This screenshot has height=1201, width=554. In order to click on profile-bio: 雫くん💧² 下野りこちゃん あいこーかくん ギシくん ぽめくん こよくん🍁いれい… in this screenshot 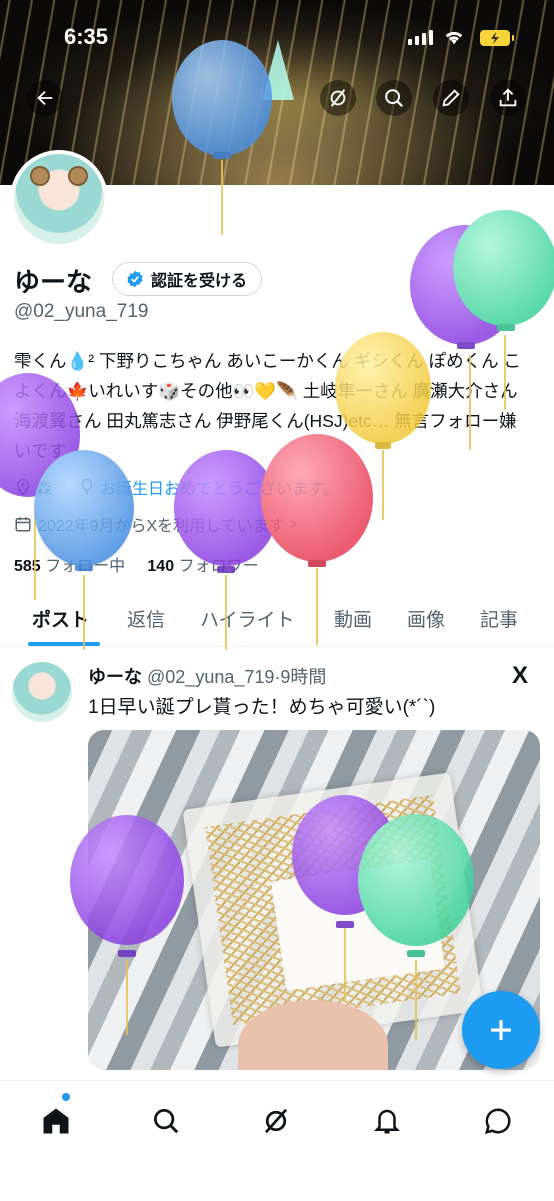, I will do `click(267, 406)`.